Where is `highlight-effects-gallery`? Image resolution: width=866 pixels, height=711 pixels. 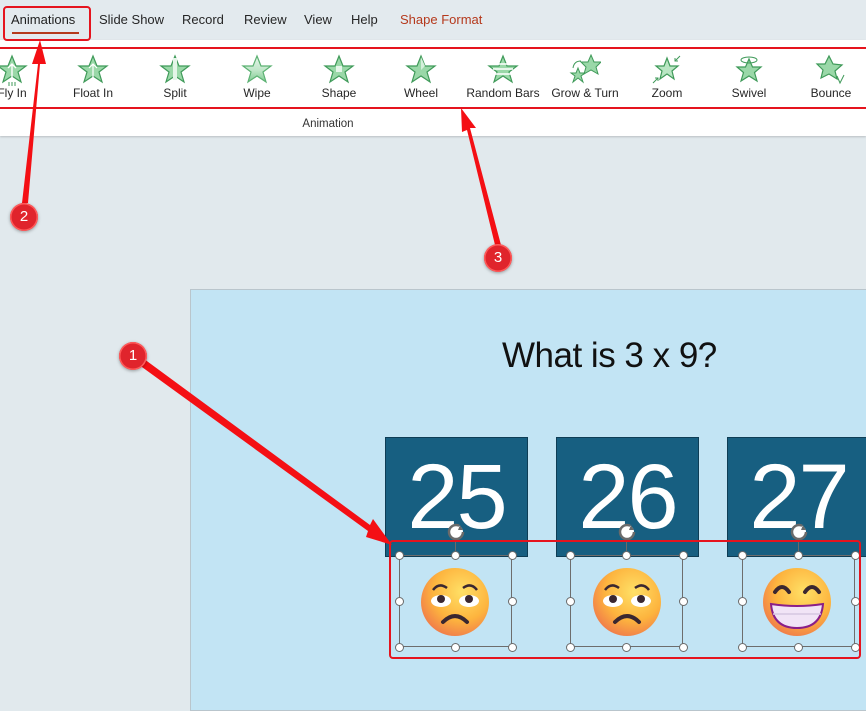
highlight-effects-gallery is located at coordinates (433, 78).